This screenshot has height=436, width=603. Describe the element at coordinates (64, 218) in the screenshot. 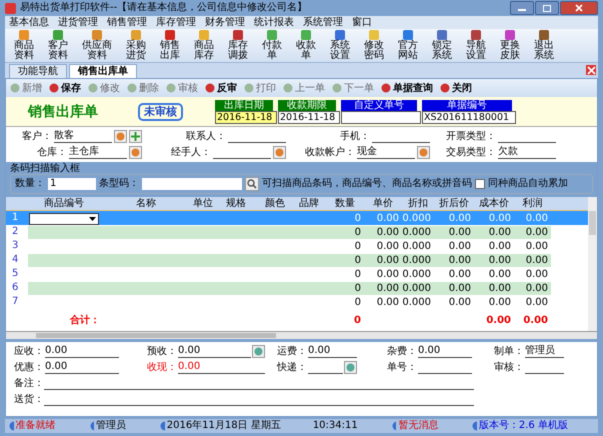

I see `dropdown-field` at that location.